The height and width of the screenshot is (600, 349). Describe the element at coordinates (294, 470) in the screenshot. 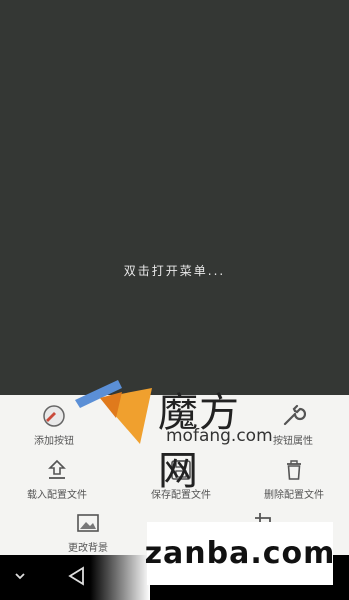

I see `trash-icon` at that location.